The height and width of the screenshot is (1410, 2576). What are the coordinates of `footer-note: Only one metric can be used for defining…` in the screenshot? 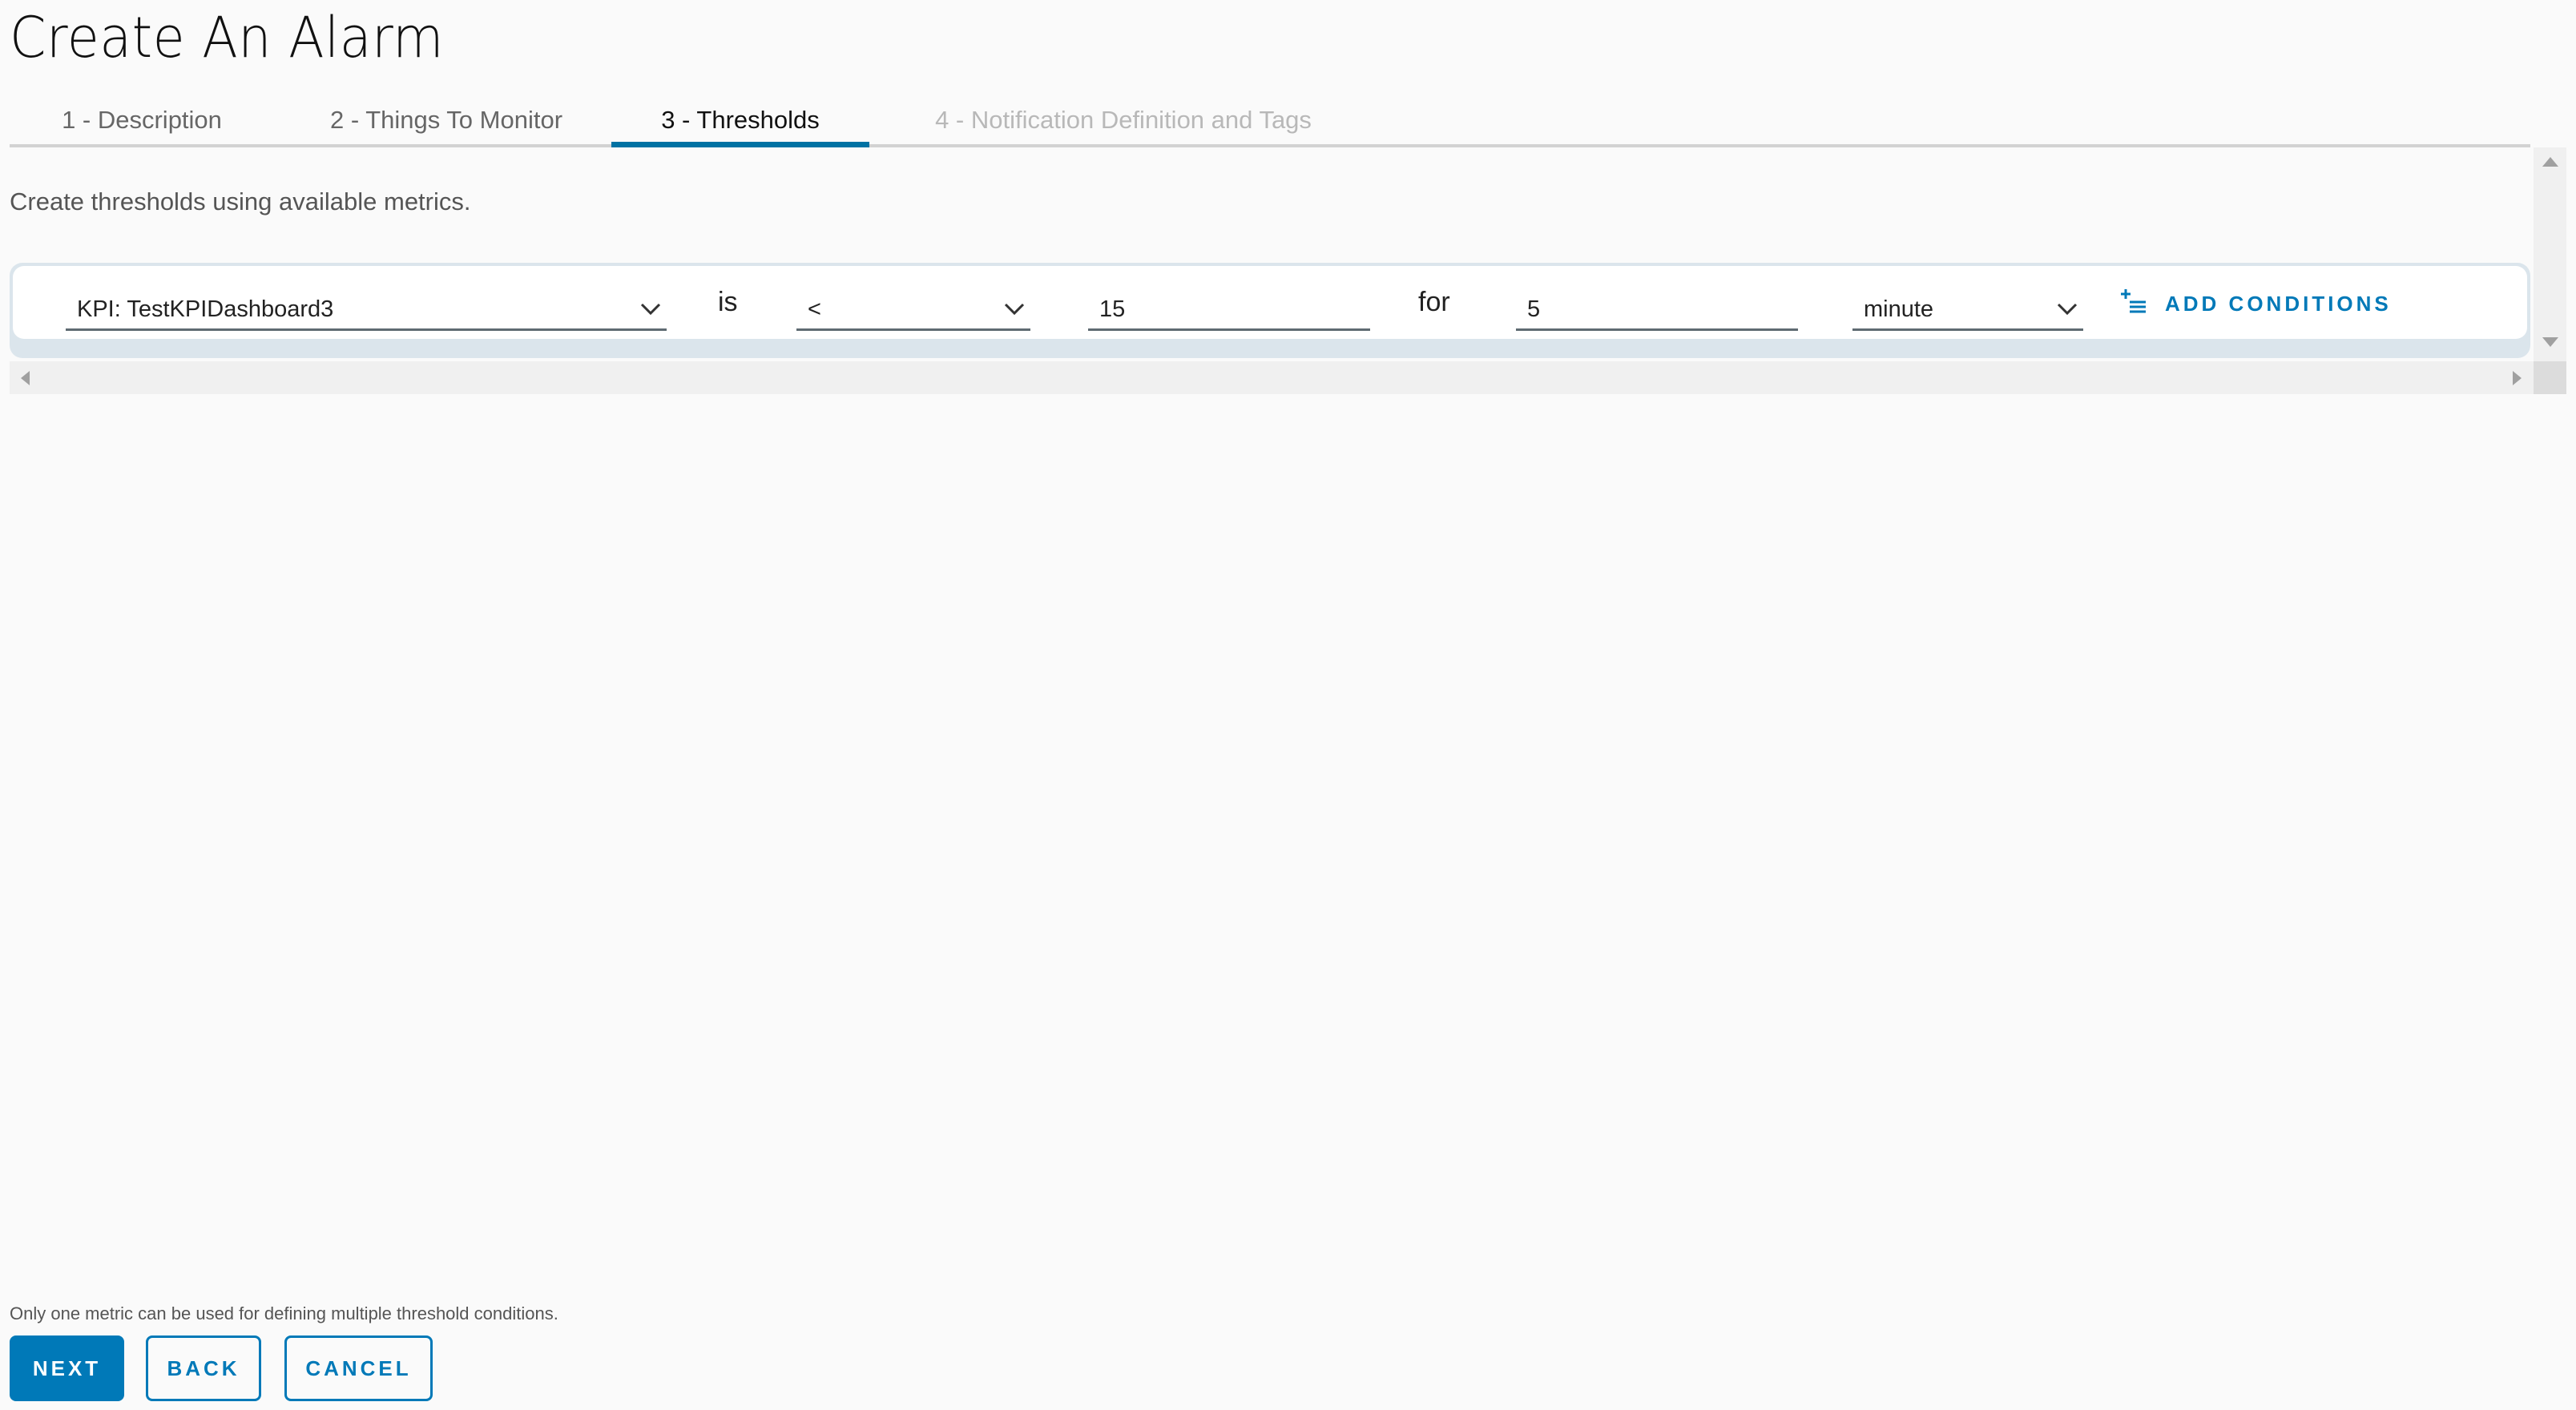 It's located at (284, 1313).